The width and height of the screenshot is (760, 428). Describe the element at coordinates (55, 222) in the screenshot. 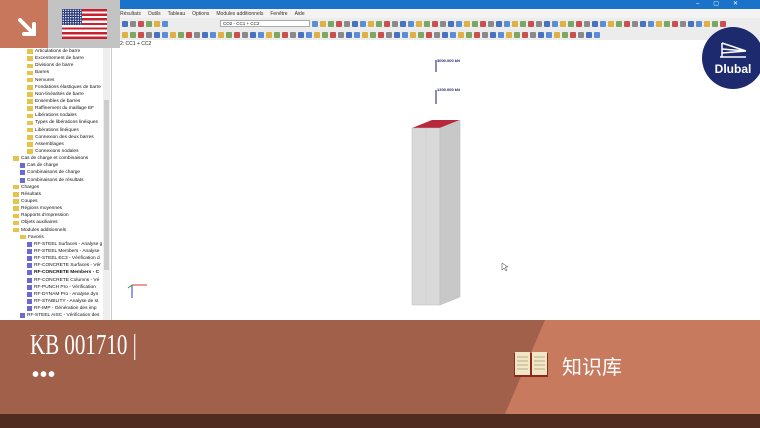

I see `tree-item: Objets auxiliaires` at that location.